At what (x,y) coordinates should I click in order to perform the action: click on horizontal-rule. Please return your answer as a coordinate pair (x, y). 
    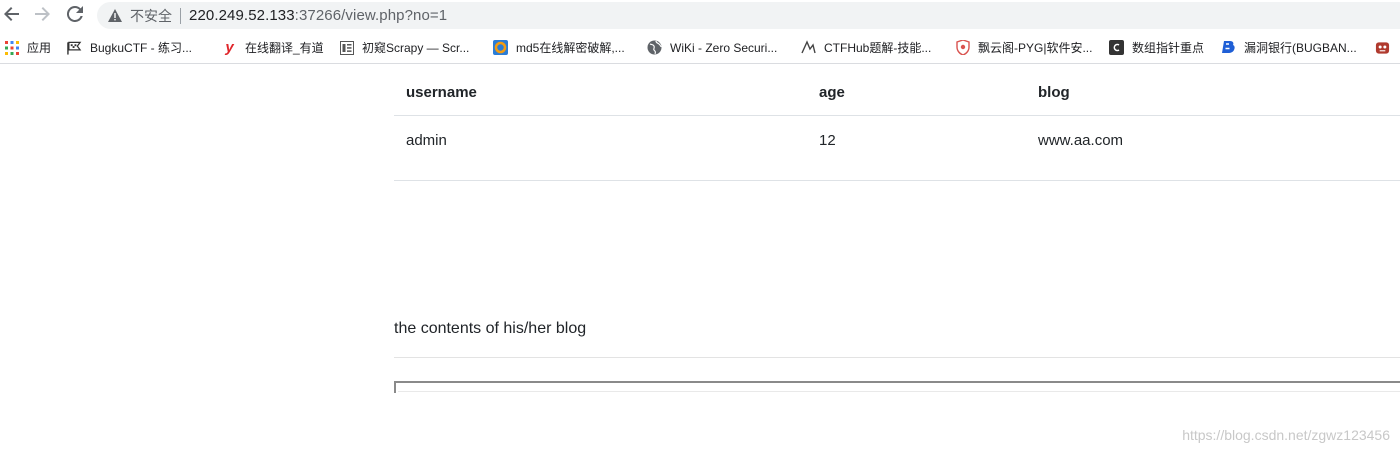
    Looking at the image, I should click on (897, 357).